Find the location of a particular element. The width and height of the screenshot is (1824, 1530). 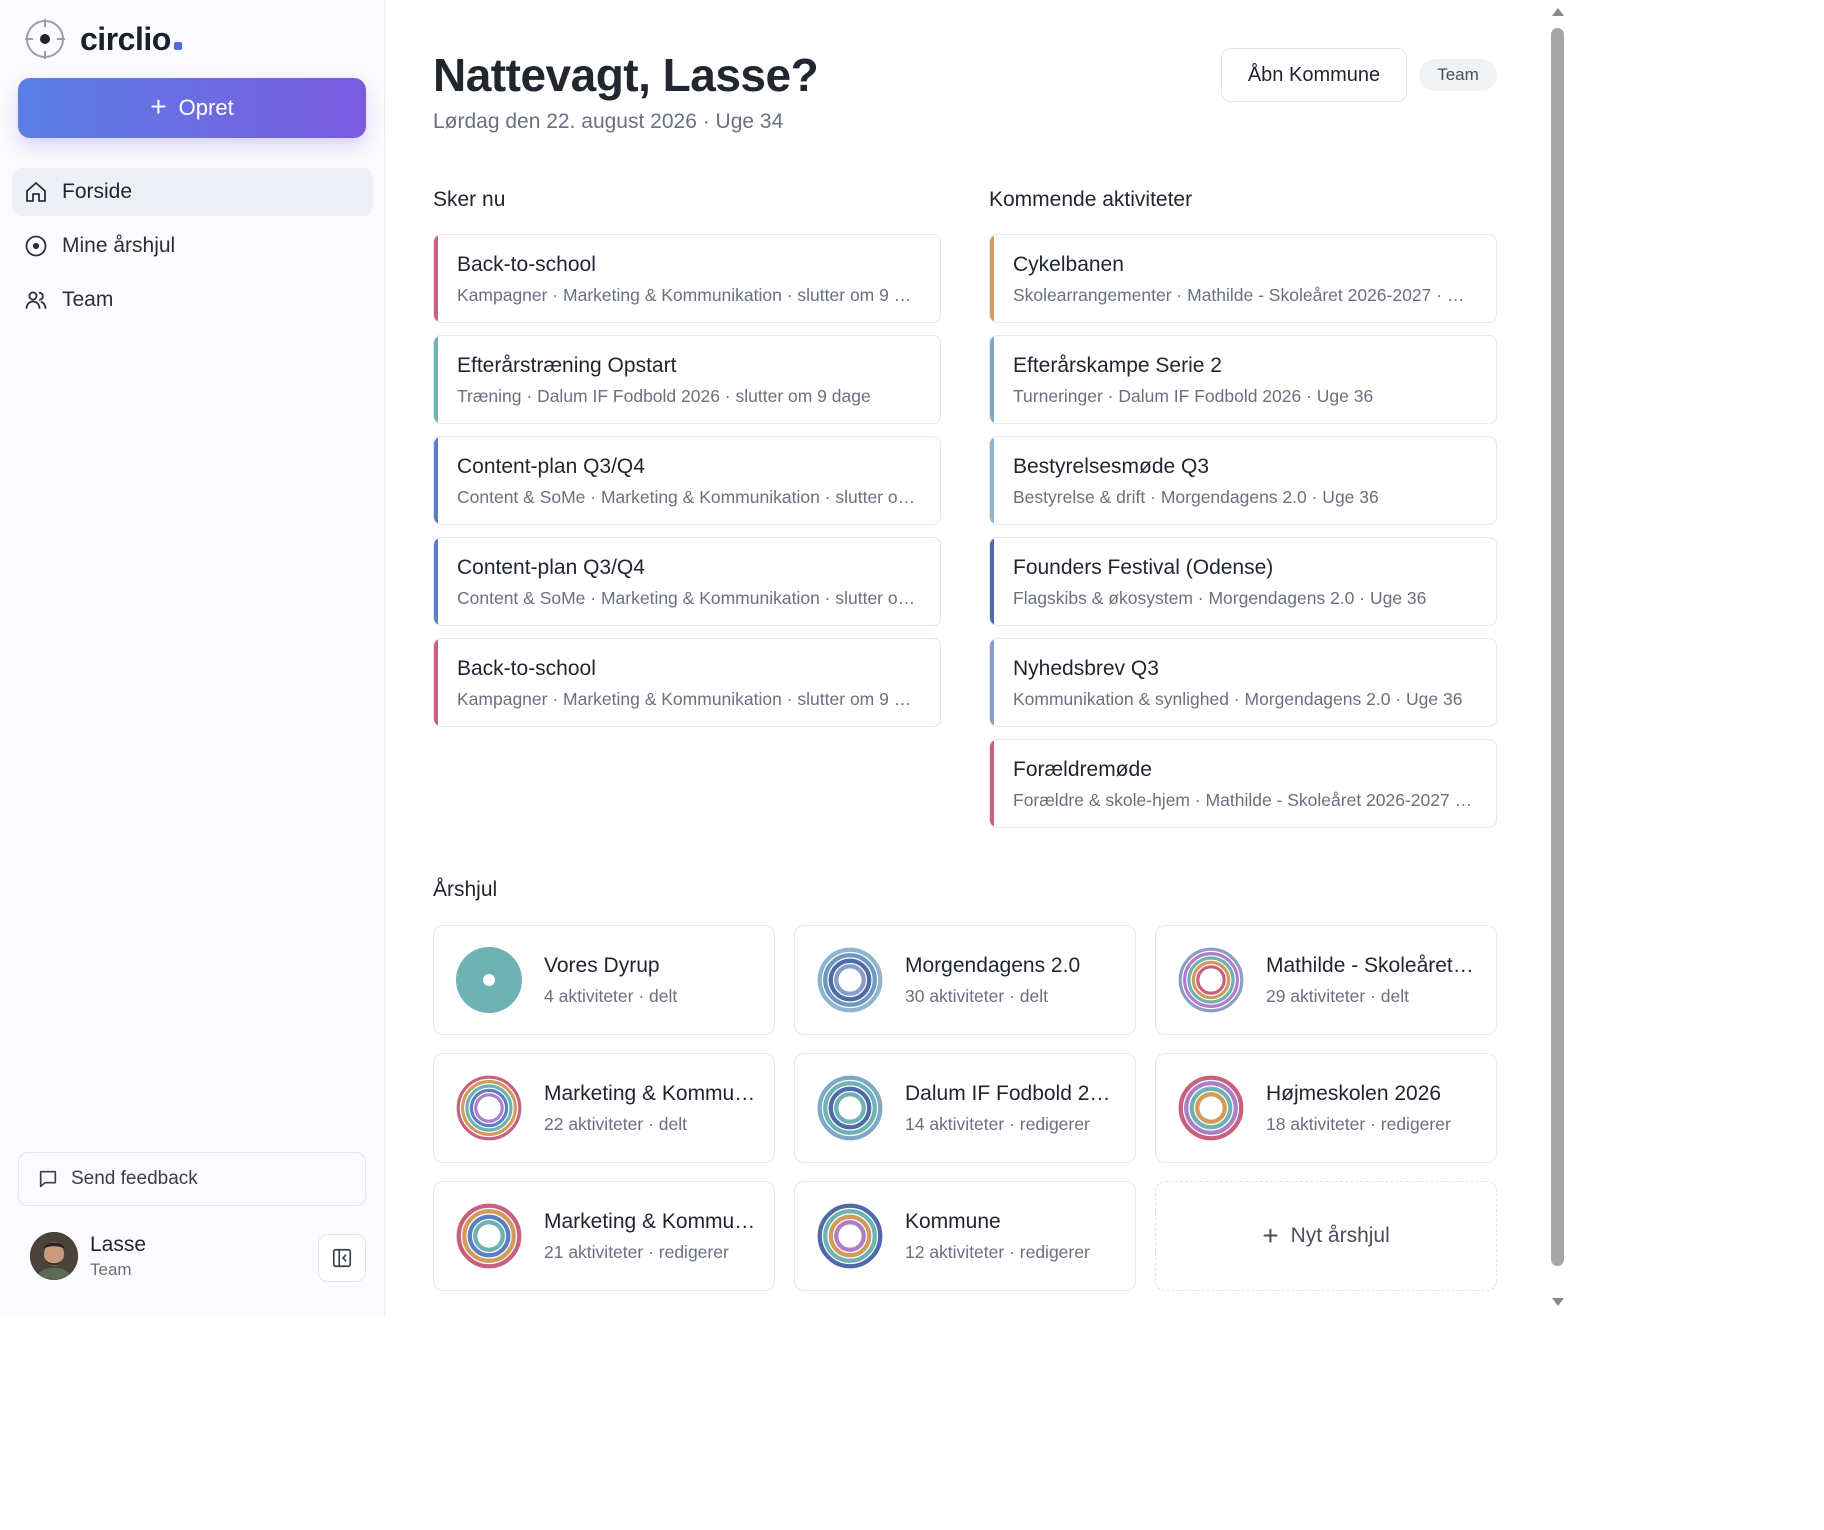

wheel-meta: 14 aktiviteter · redigerer is located at coordinates (997, 1123).